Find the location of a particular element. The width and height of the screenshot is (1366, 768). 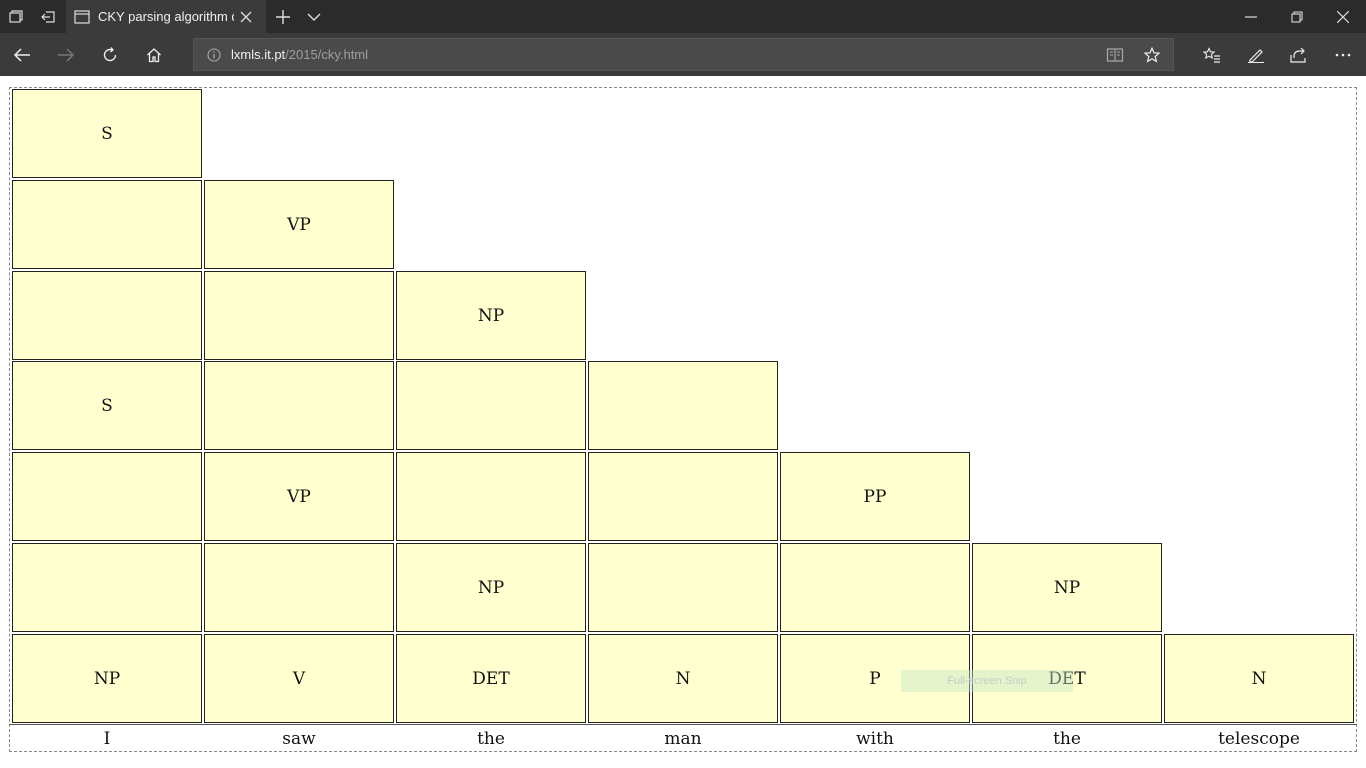

minimize-icon is located at coordinates (1251, 16).